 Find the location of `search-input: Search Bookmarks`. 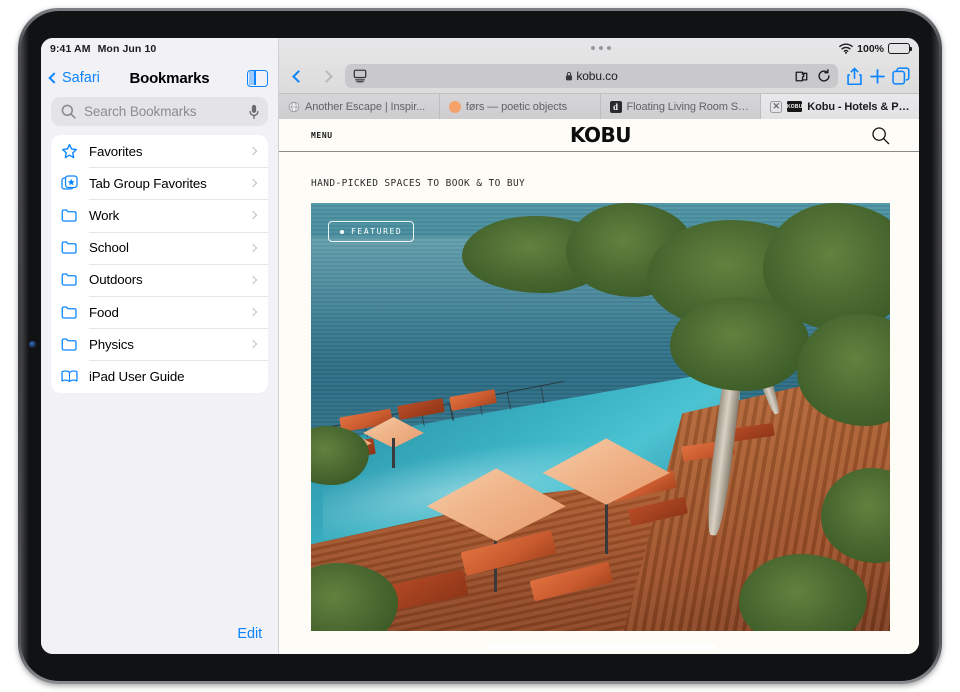

search-input: Search Bookmarks is located at coordinates (159, 111).